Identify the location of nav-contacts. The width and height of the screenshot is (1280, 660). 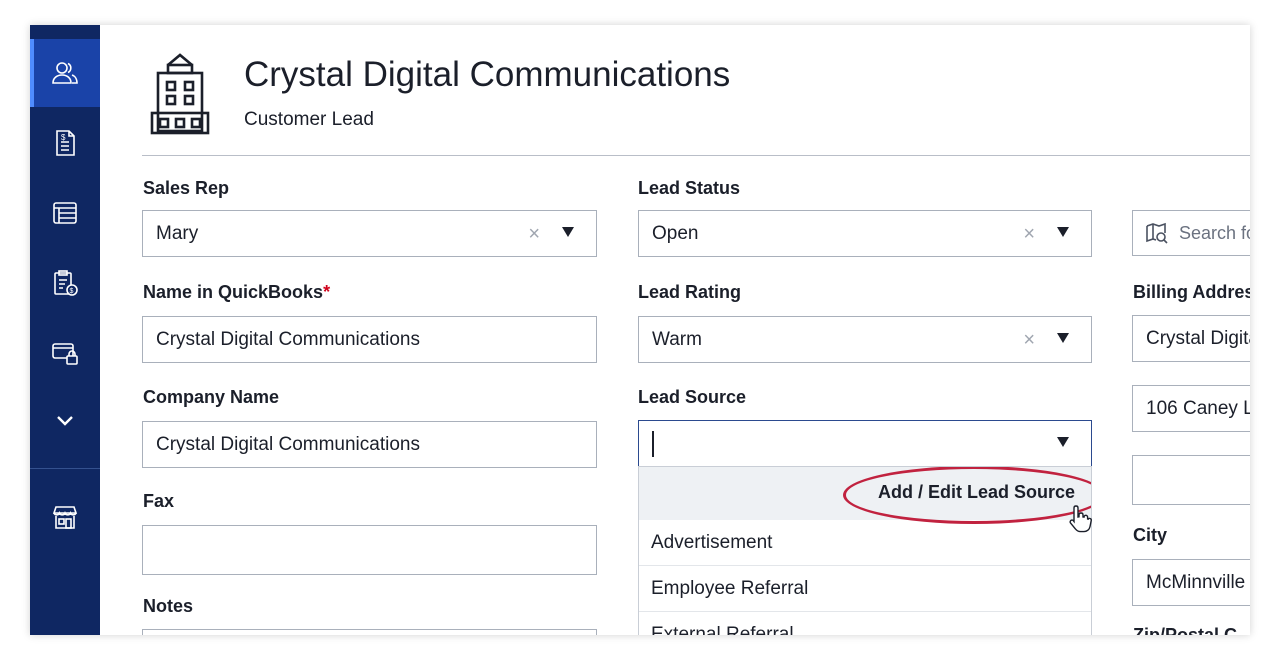
(65, 73).